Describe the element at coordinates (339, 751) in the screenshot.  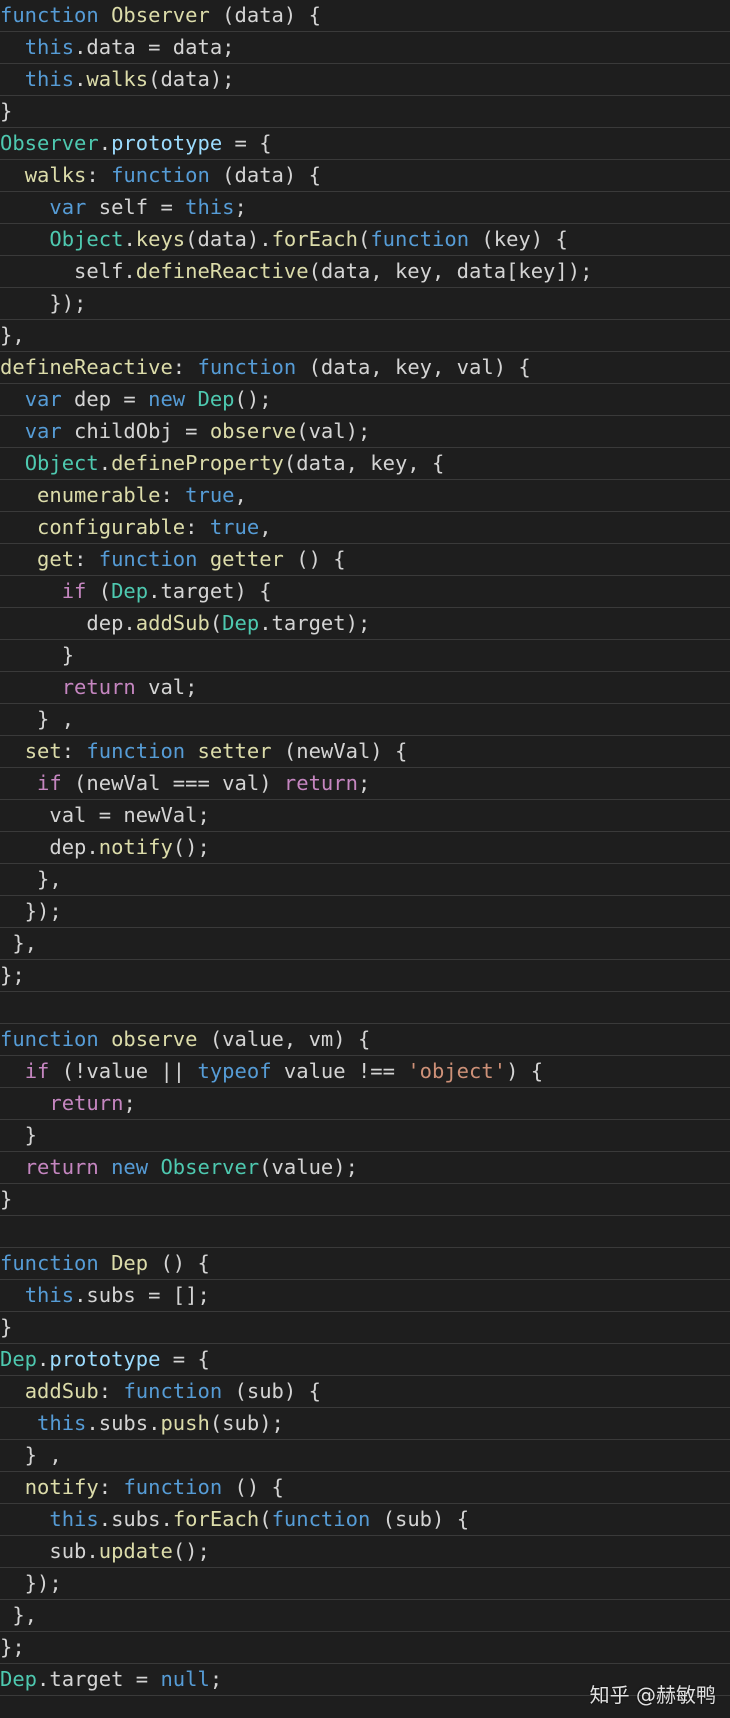
I see `code-token: (newVal) {` at that location.